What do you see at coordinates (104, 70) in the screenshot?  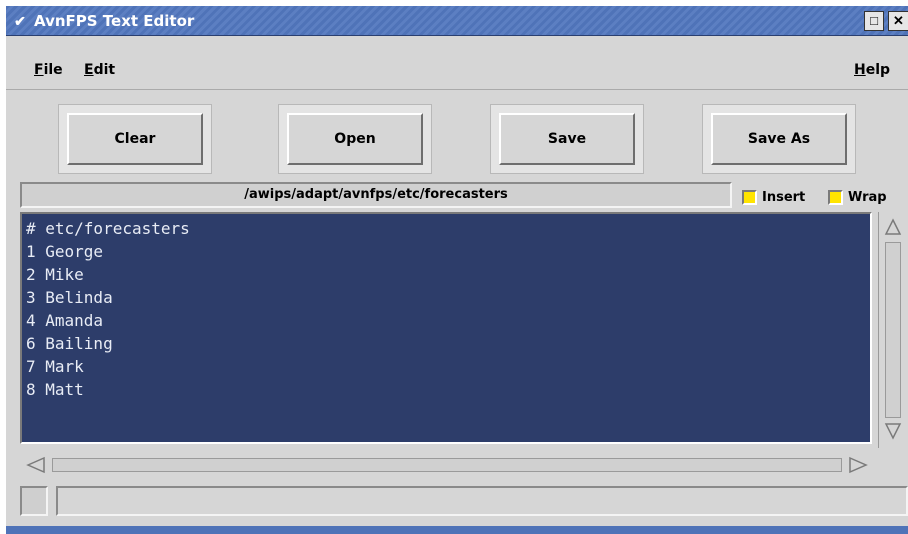 I see `menu-edit-label: dit` at bounding box center [104, 70].